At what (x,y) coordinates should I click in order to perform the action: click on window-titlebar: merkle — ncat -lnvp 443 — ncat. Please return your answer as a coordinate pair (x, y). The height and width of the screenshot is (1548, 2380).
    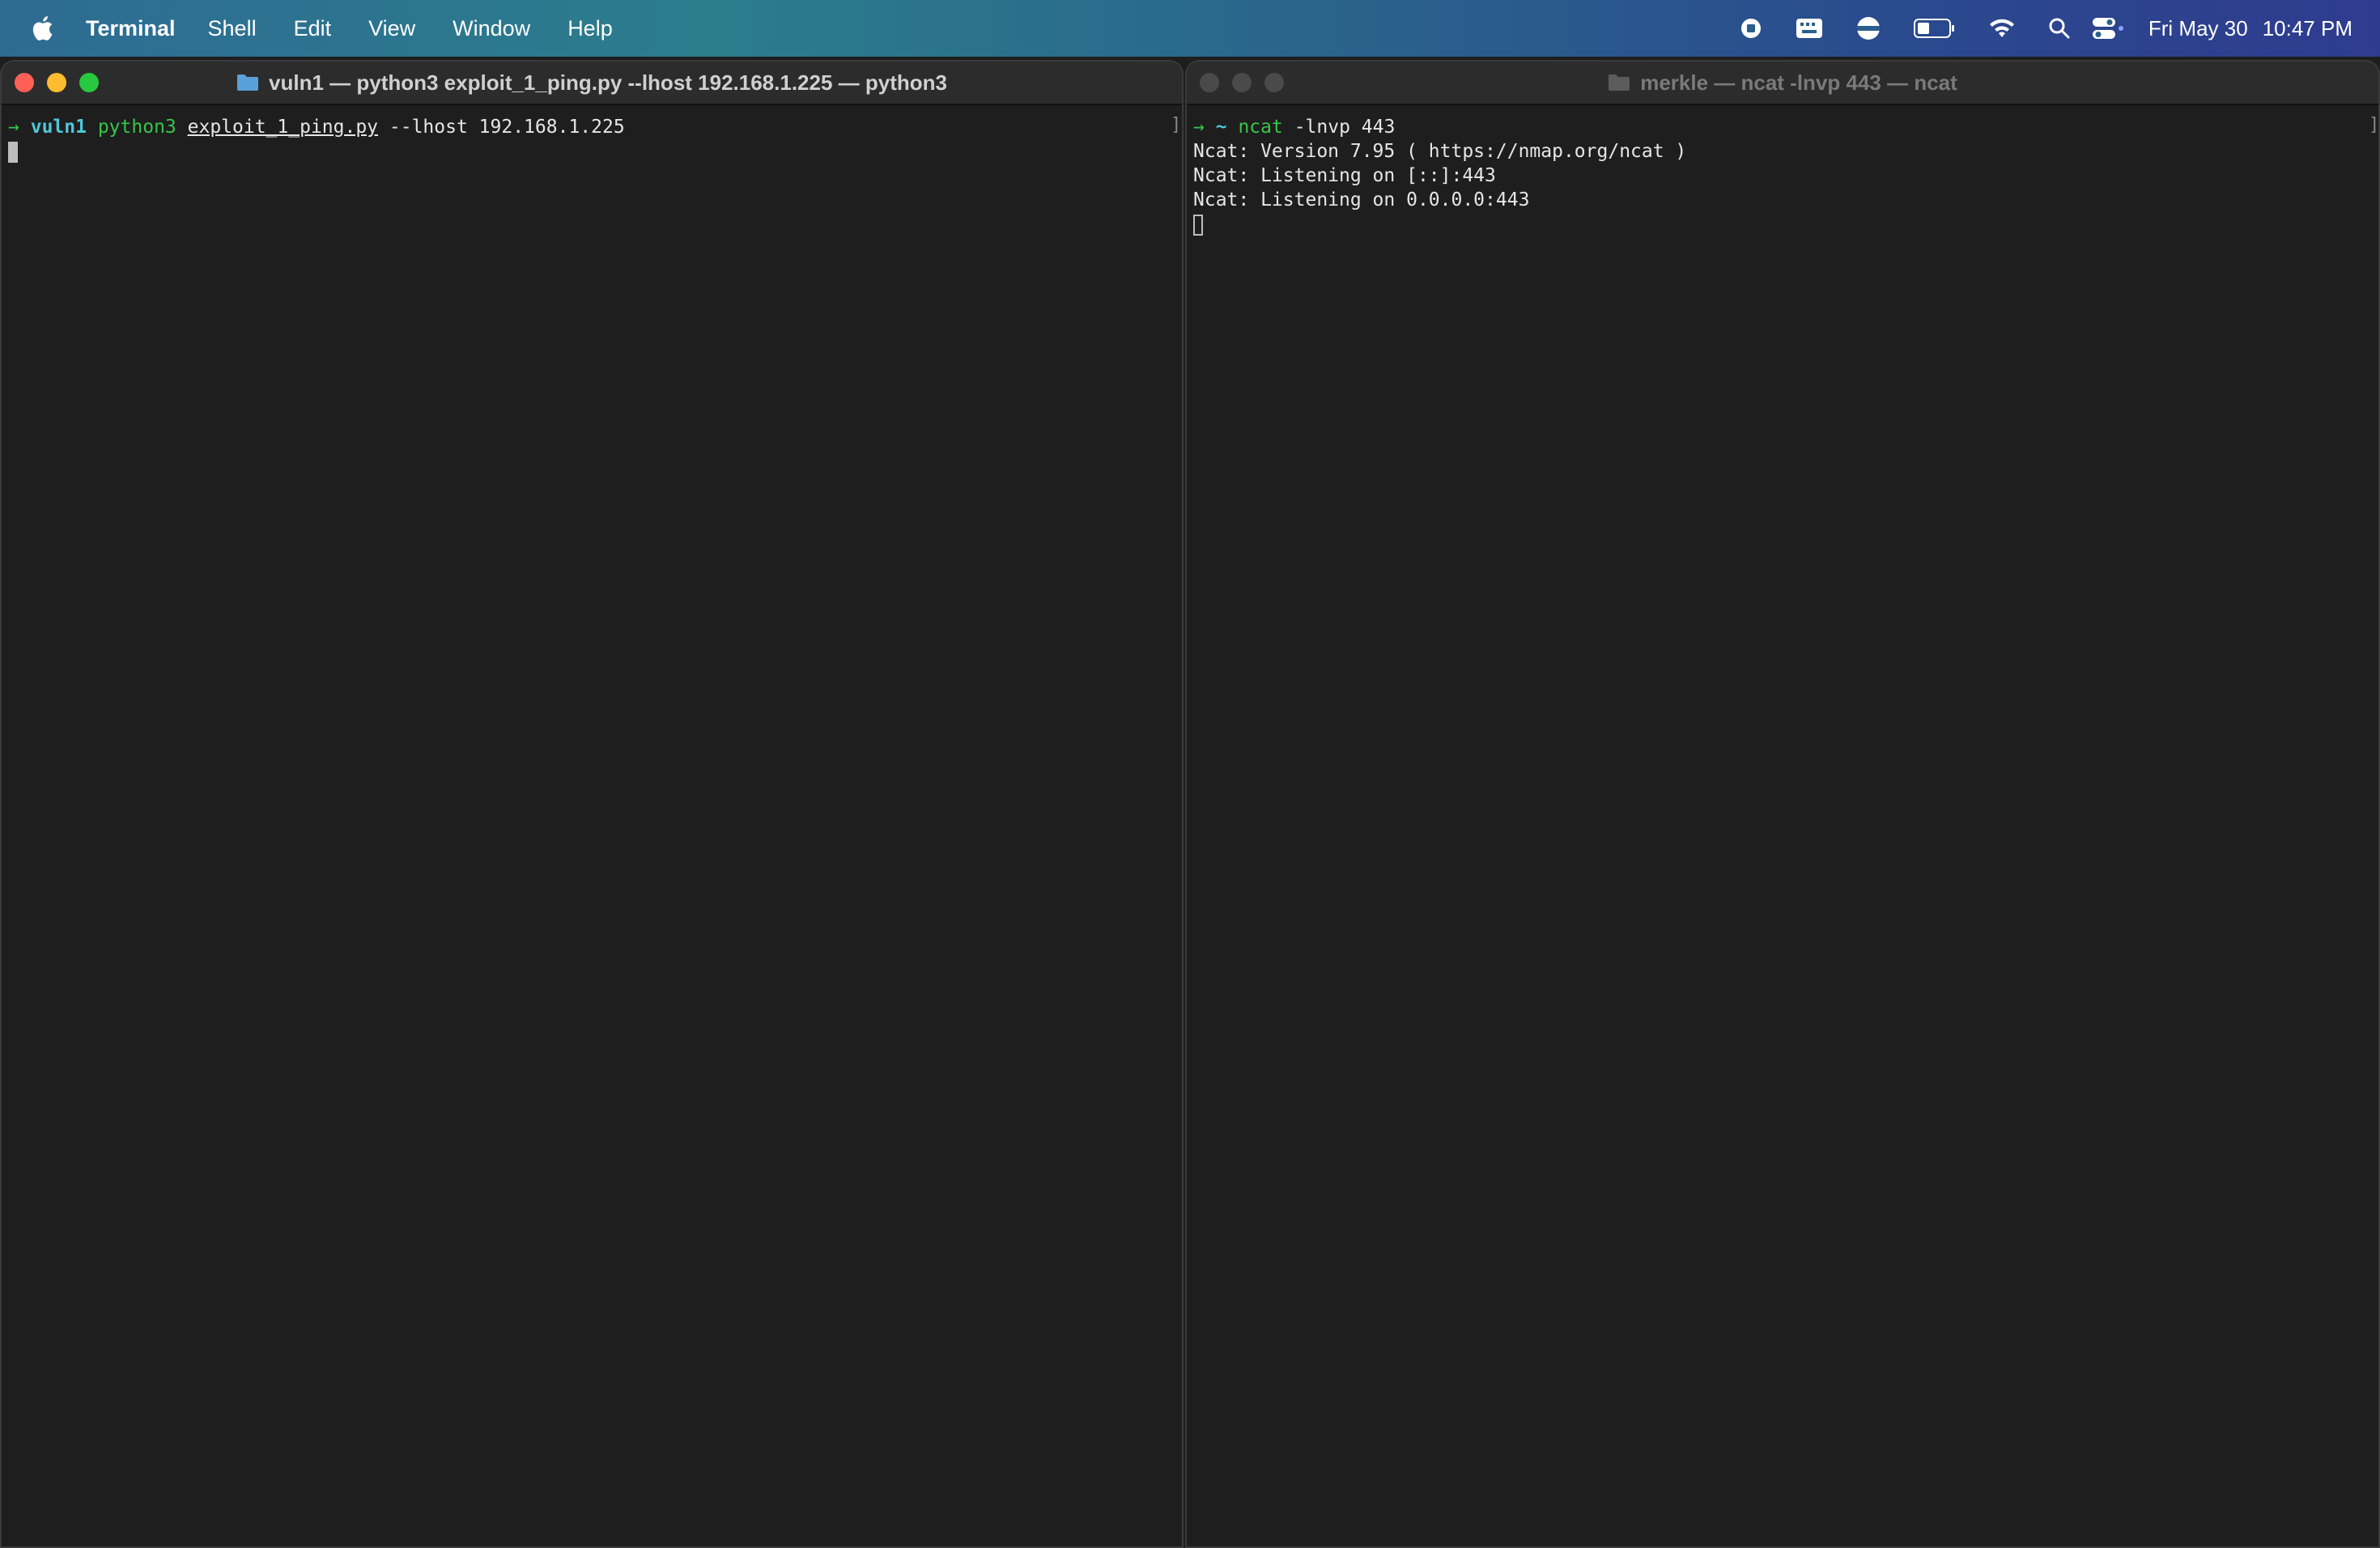
    Looking at the image, I should click on (1782, 83).